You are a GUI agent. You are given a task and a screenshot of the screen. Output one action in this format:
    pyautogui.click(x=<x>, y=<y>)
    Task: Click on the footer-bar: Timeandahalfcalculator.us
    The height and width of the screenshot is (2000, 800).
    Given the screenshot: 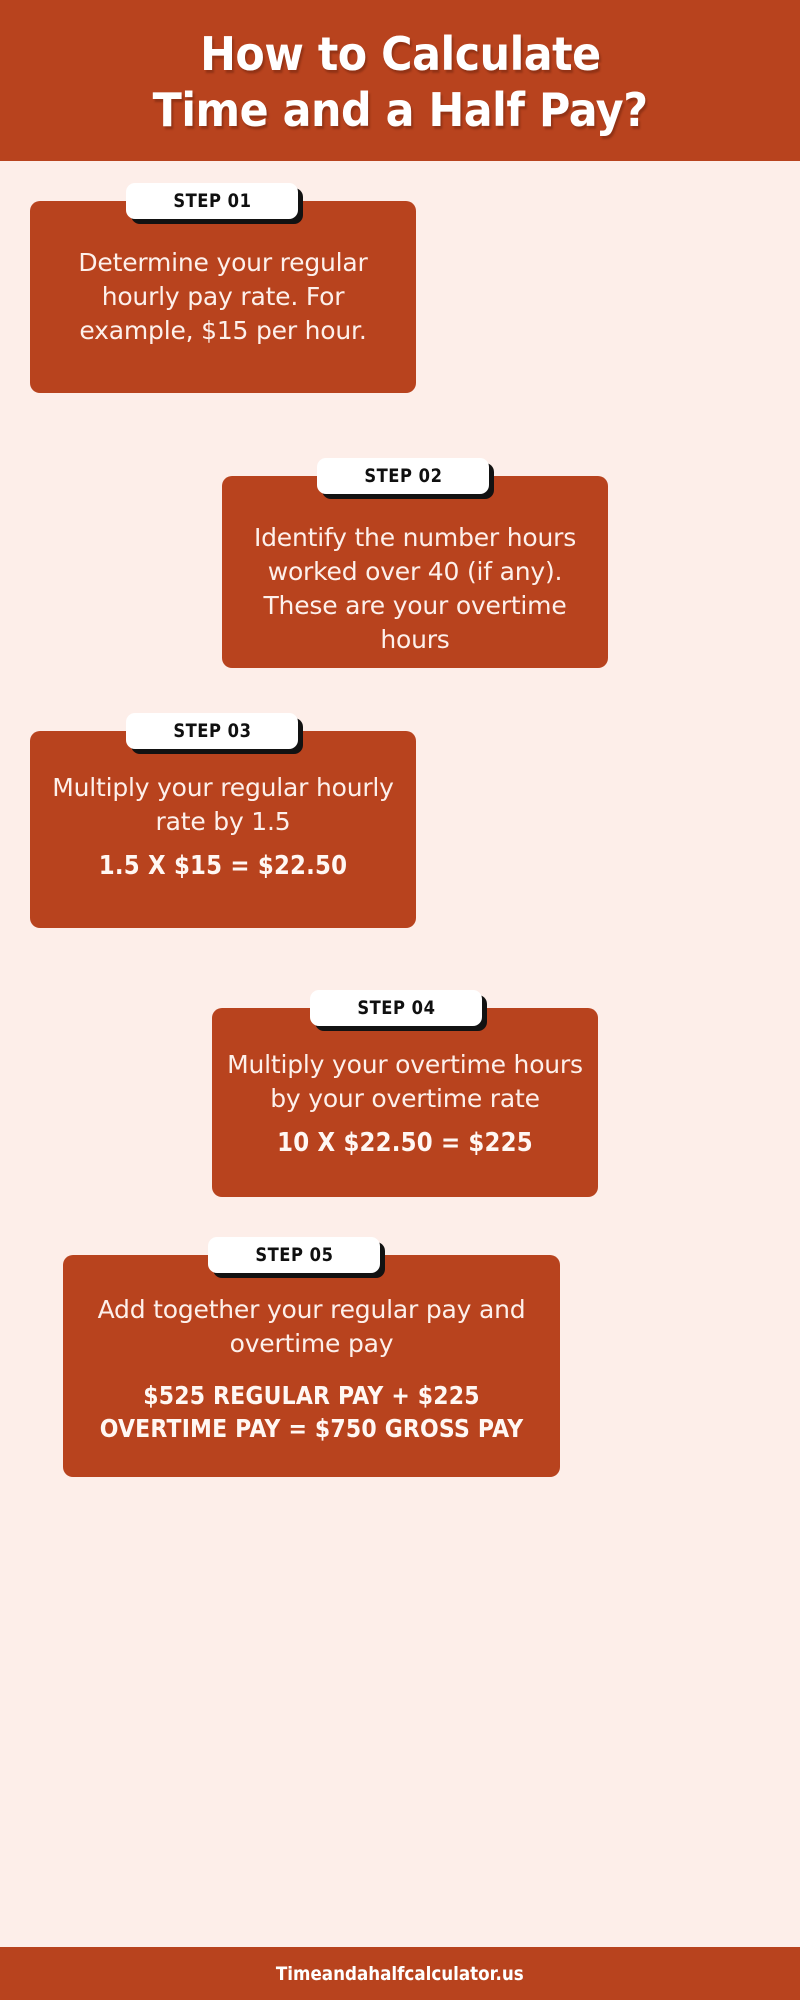 What is the action you would take?
    pyautogui.click(x=400, y=1973)
    